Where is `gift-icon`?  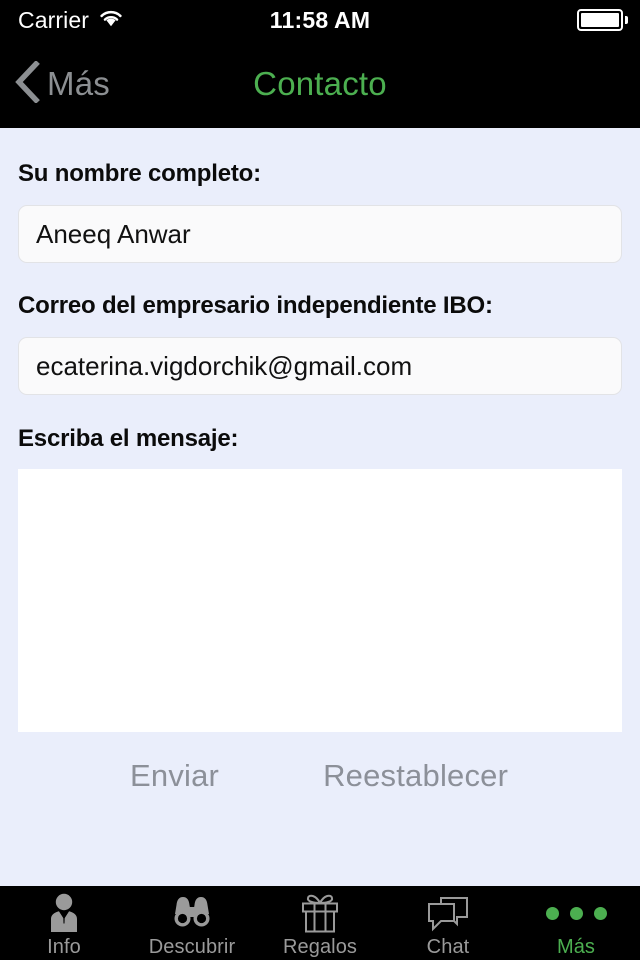 gift-icon is located at coordinates (320, 913).